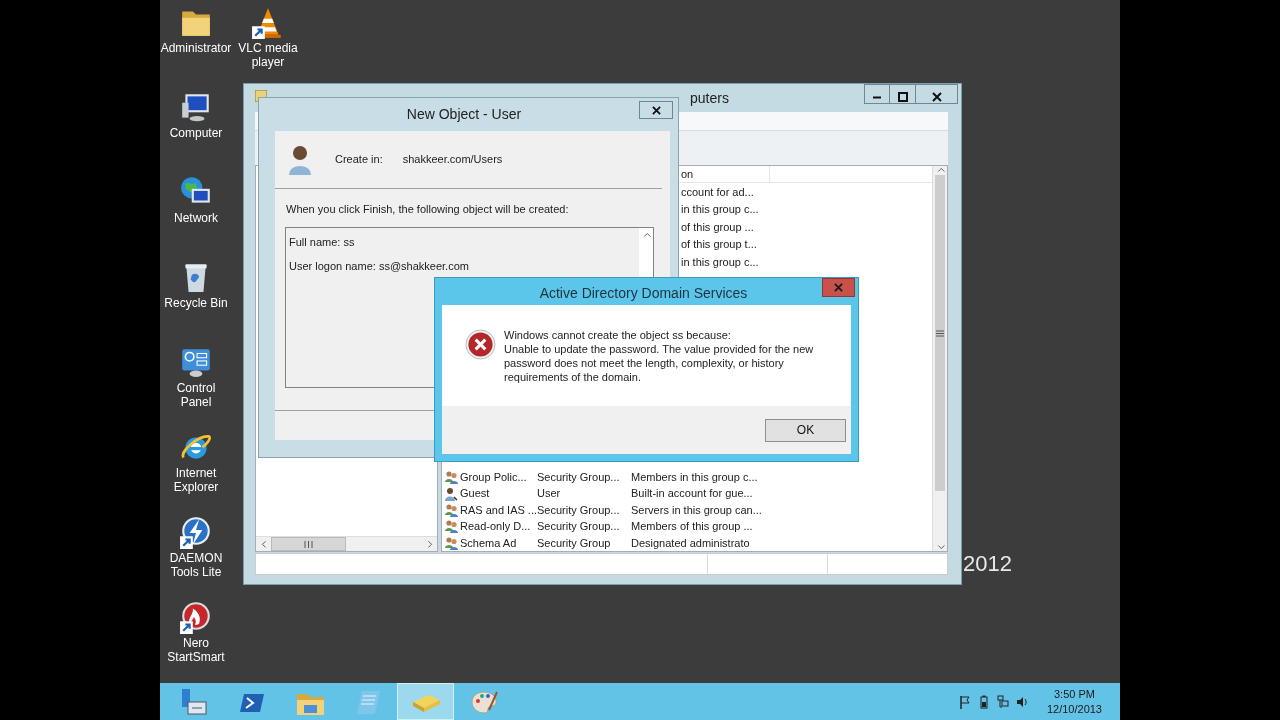 This screenshot has width=1280, height=720. Describe the element at coordinates (877, 97) in the screenshot. I see `minimize-icon` at that location.